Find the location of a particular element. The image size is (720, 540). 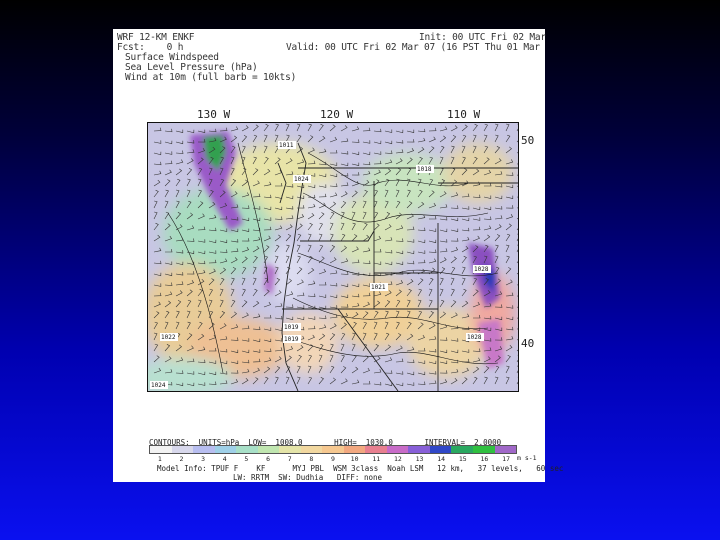

colorbar-labels: 1 2 3 4 5 6 7 8 9 10 11 12 13 14 15 16 17 is located at coordinates (333, 459).